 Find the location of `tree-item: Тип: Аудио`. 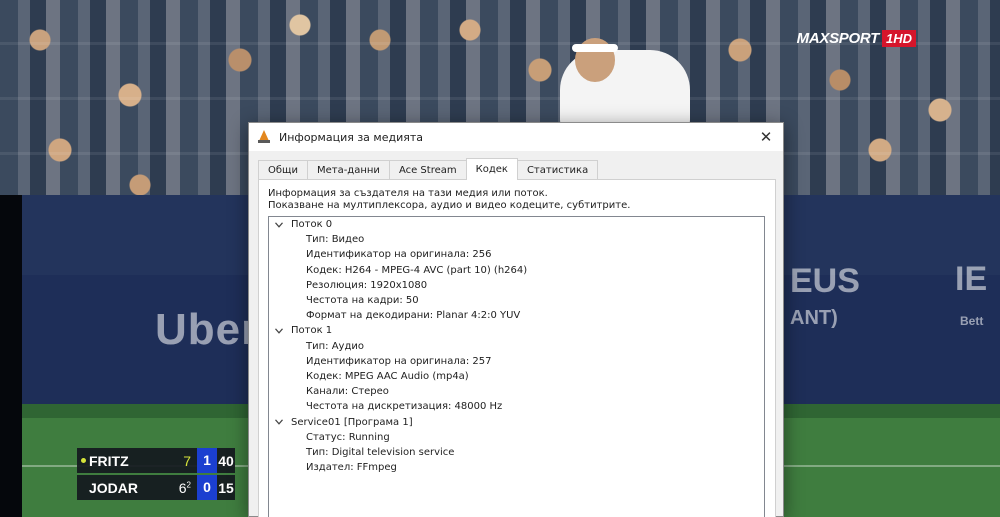

tree-item: Тип: Аудио is located at coordinates (516, 346).